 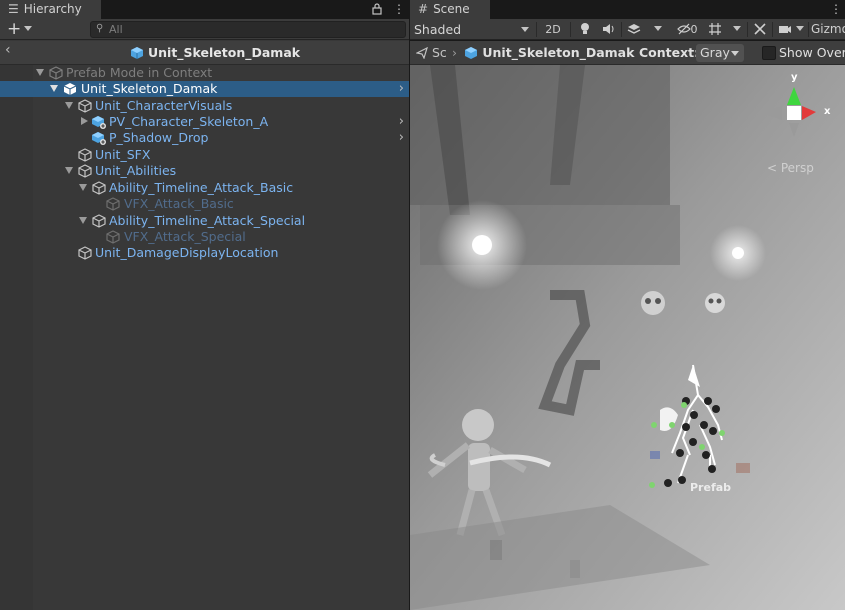 I want to click on tree-row-label: Unit_SFX, so click(x=123, y=154).